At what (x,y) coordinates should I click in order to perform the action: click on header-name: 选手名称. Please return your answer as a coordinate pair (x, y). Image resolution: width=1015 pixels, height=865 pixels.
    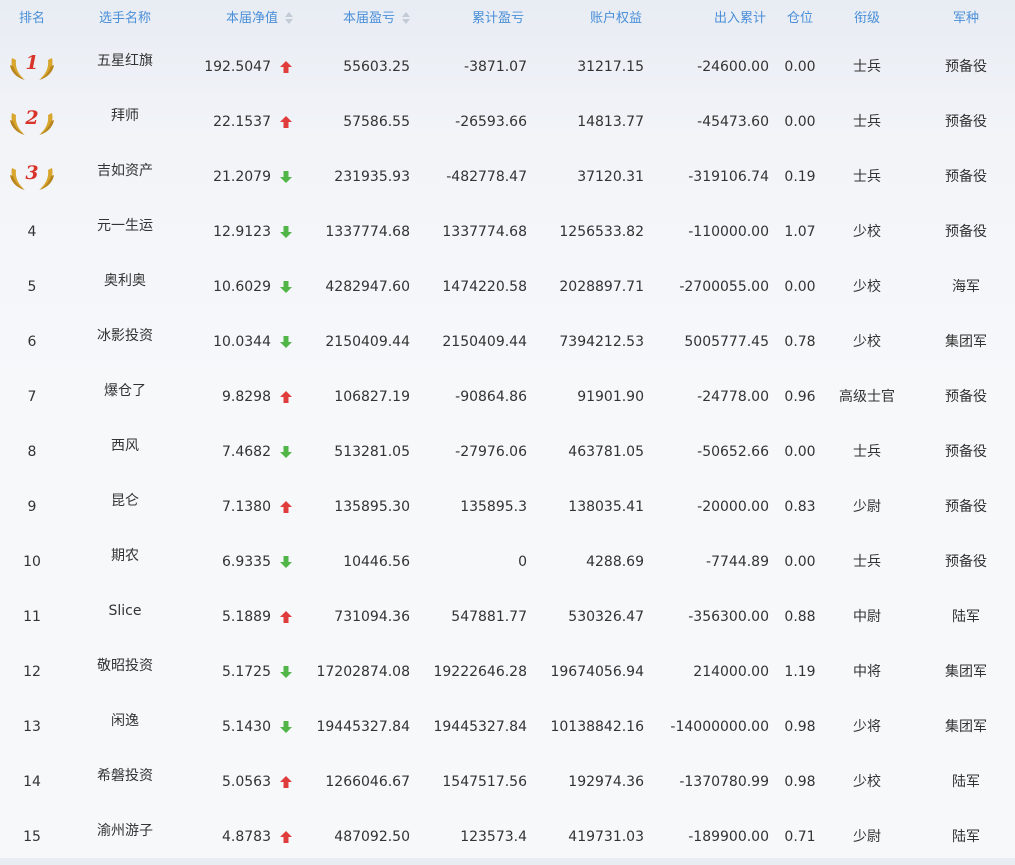
    Looking at the image, I should click on (125, 19).